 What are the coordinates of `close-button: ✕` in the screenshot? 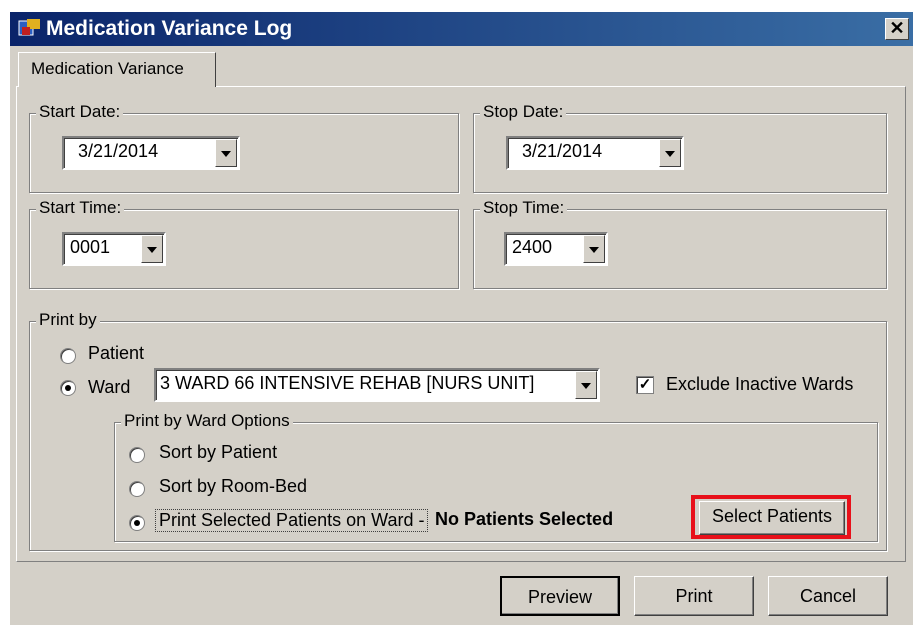 It's located at (897, 29).